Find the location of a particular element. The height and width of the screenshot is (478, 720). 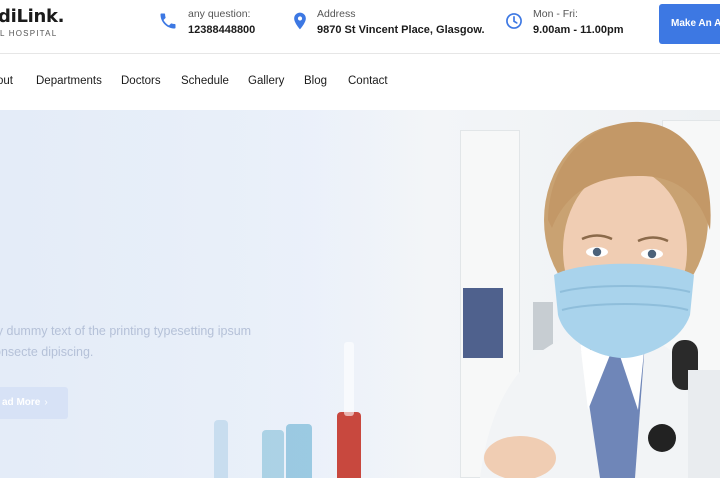

location-pin-icon is located at coordinates (300, 21).